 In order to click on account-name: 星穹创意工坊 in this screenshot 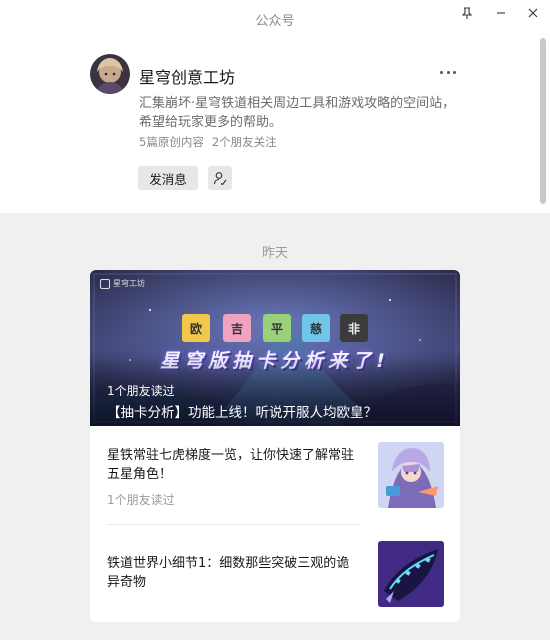, I will do `click(187, 77)`.